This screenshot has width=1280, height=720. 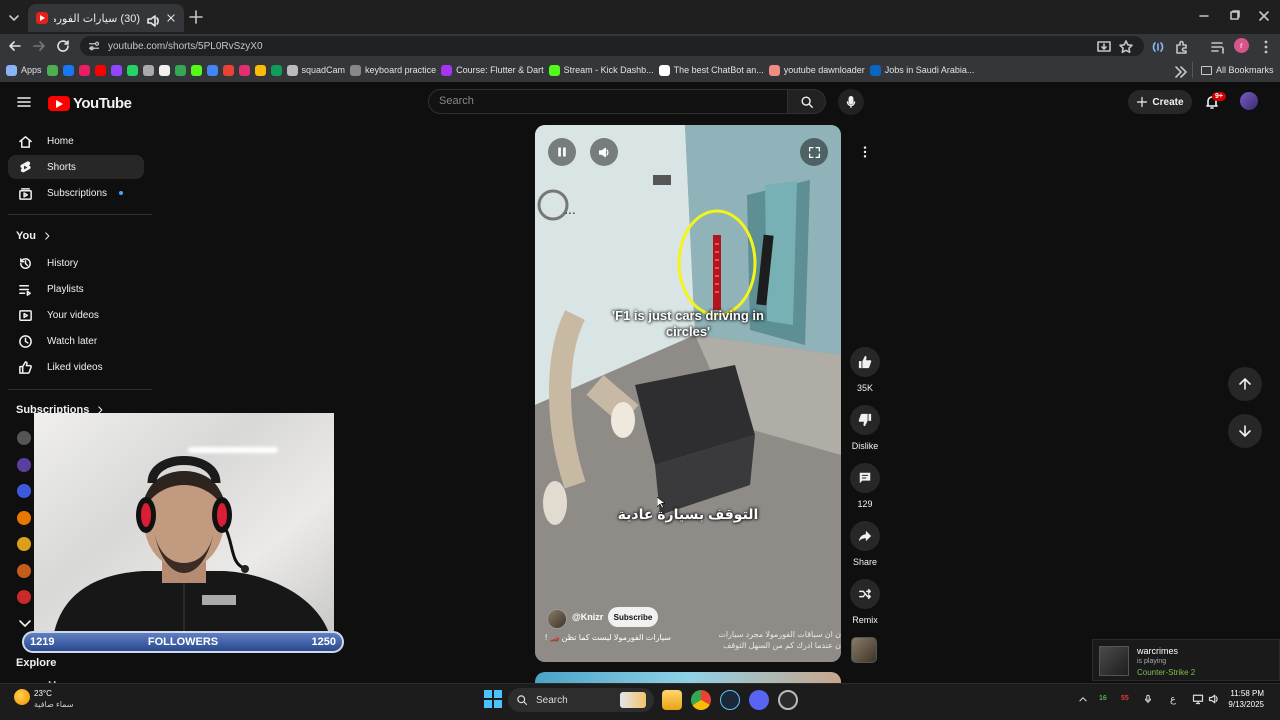 I want to click on sidebar-item-your-videos: Your videos, so click(x=76, y=315).